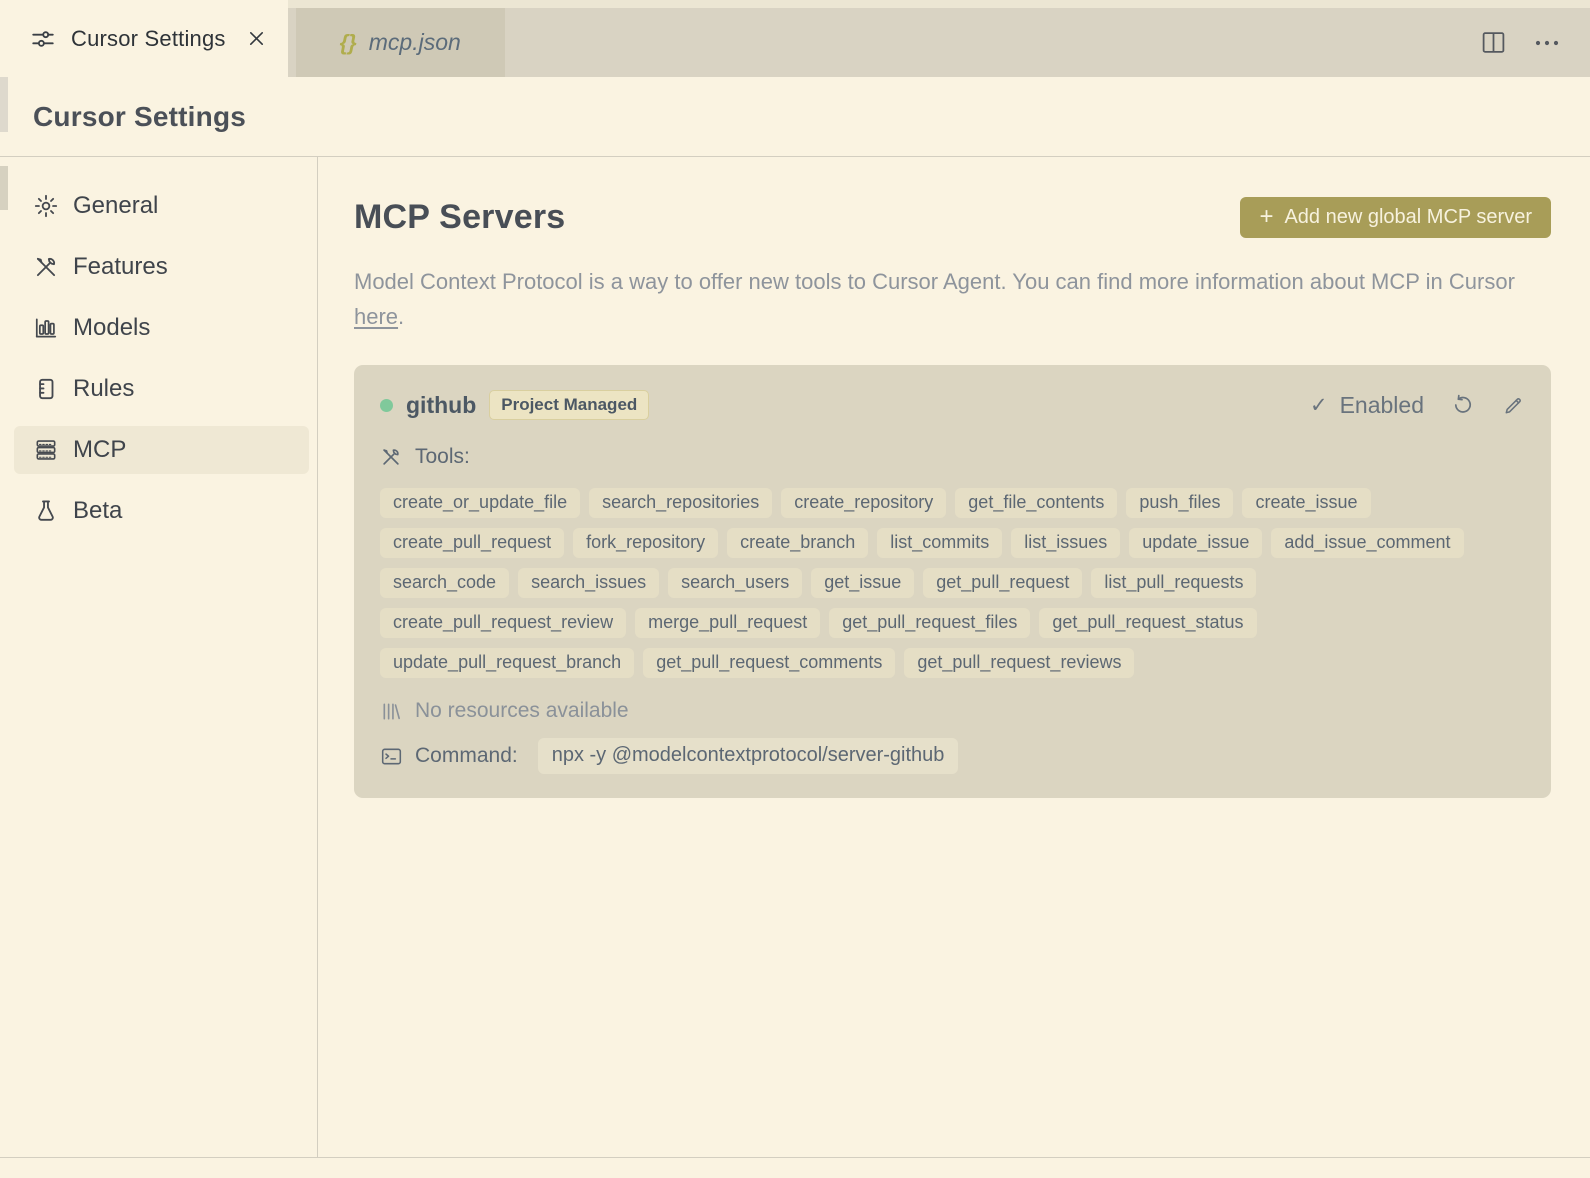 This screenshot has height=1178, width=1590. Describe the element at coordinates (1513, 405) in the screenshot. I see `edit-pencil-icon` at that location.